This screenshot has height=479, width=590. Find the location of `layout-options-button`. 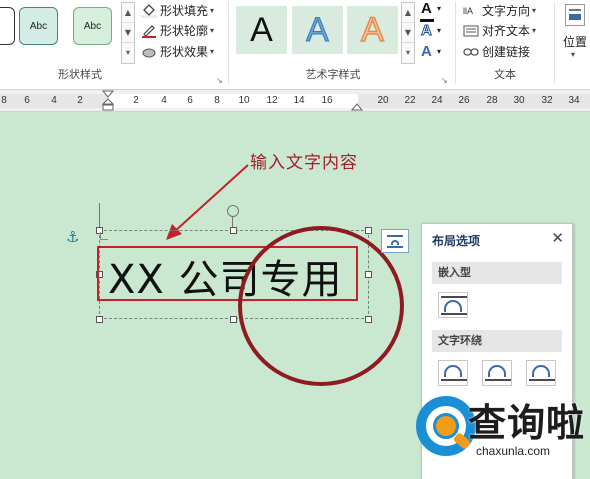

layout-options-button is located at coordinates (395, 241).